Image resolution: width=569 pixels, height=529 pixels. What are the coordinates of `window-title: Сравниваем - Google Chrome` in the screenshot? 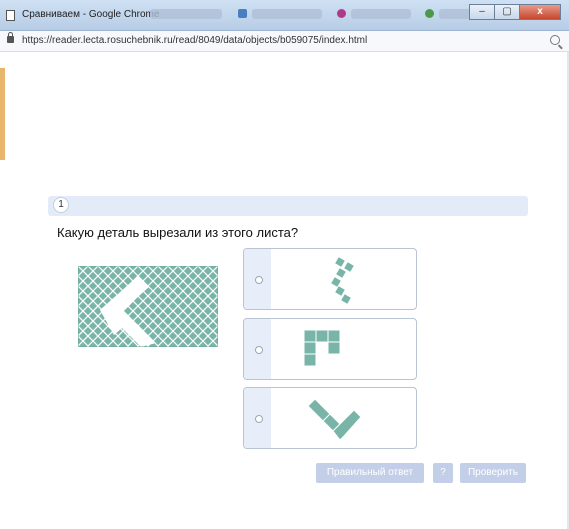 It's located at (91, 14).